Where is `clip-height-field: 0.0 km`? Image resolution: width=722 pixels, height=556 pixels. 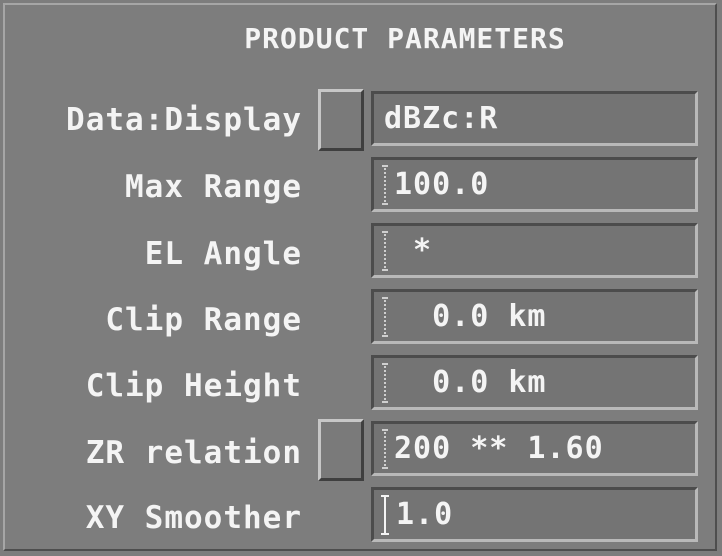 clip-height-field: 0.0 km is located at coordinates (534, 382).